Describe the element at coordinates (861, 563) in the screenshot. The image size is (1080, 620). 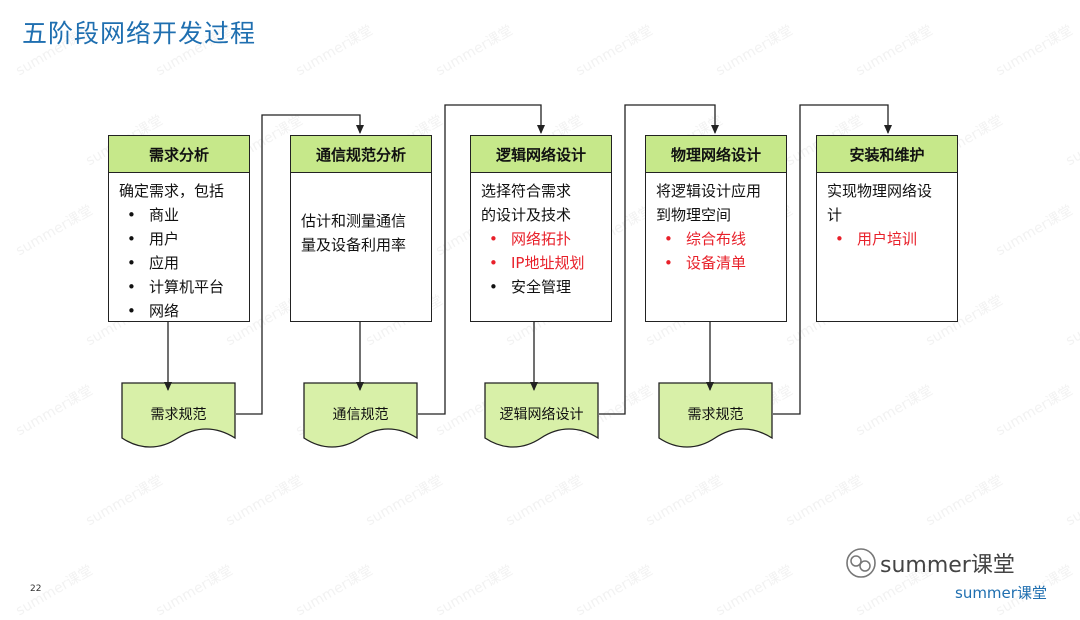
I see `wechat-logo-icon` at that location.